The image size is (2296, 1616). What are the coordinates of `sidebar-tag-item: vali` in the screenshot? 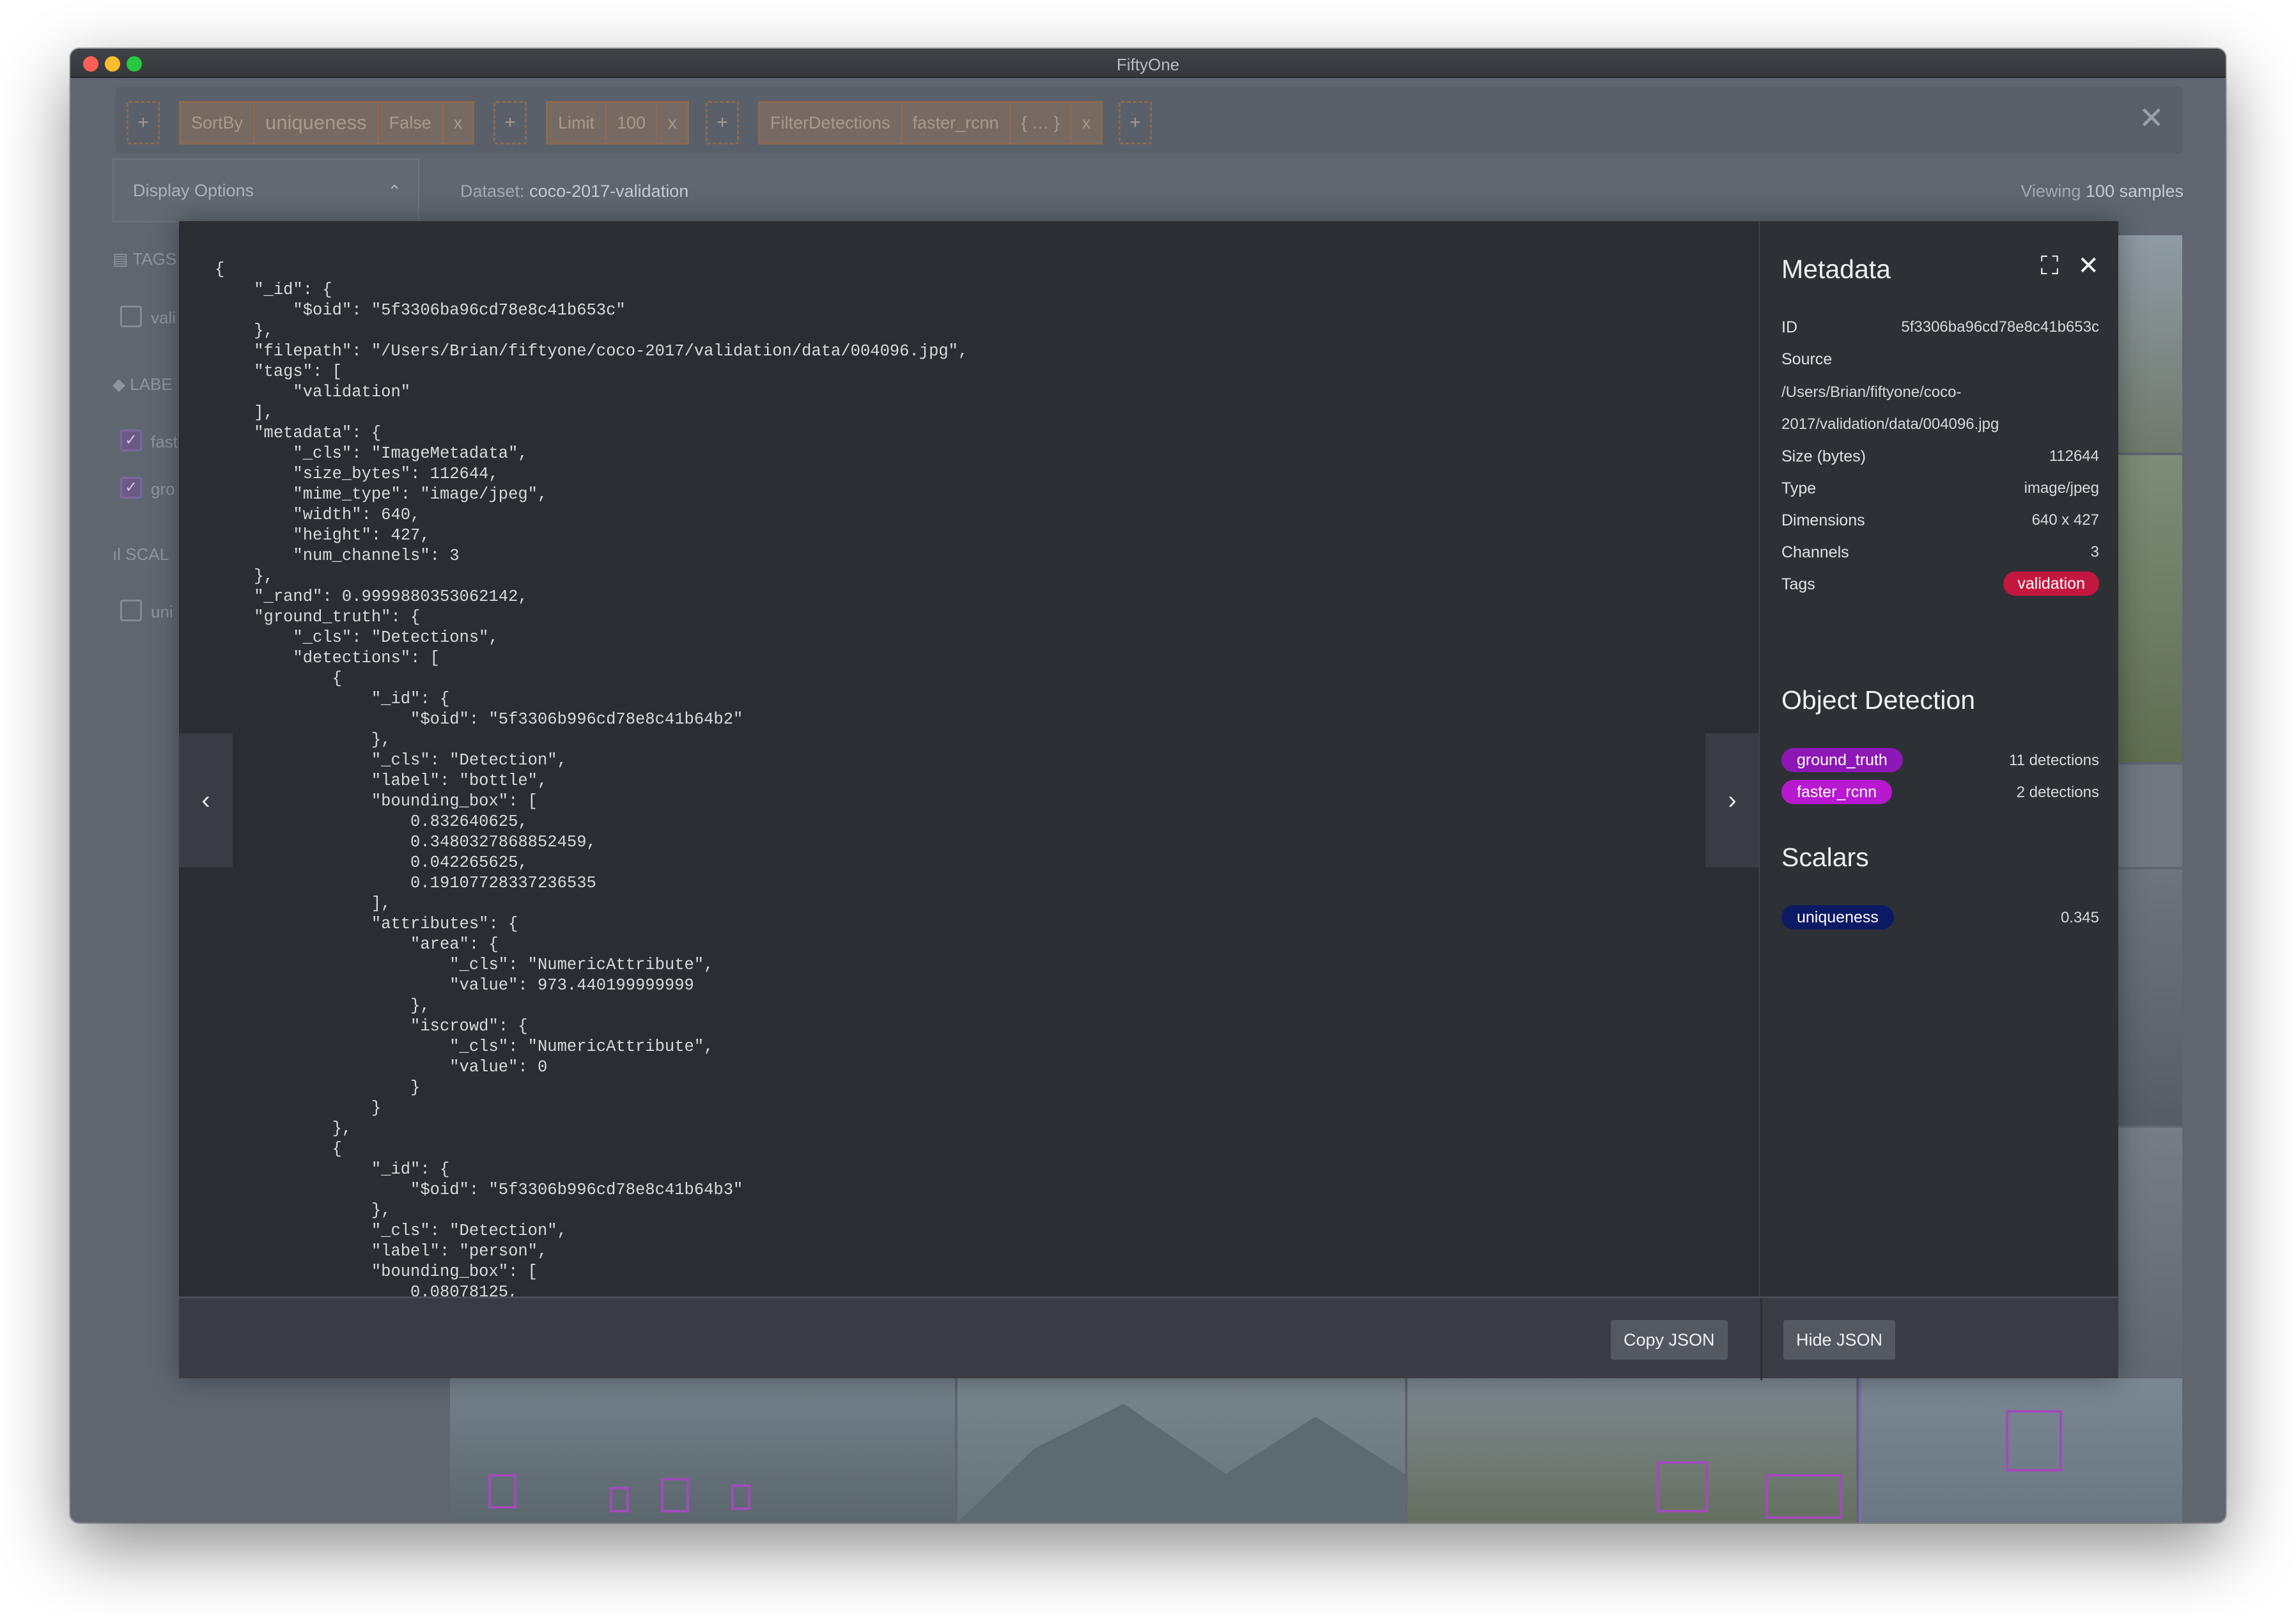 It's located at (163, 317).